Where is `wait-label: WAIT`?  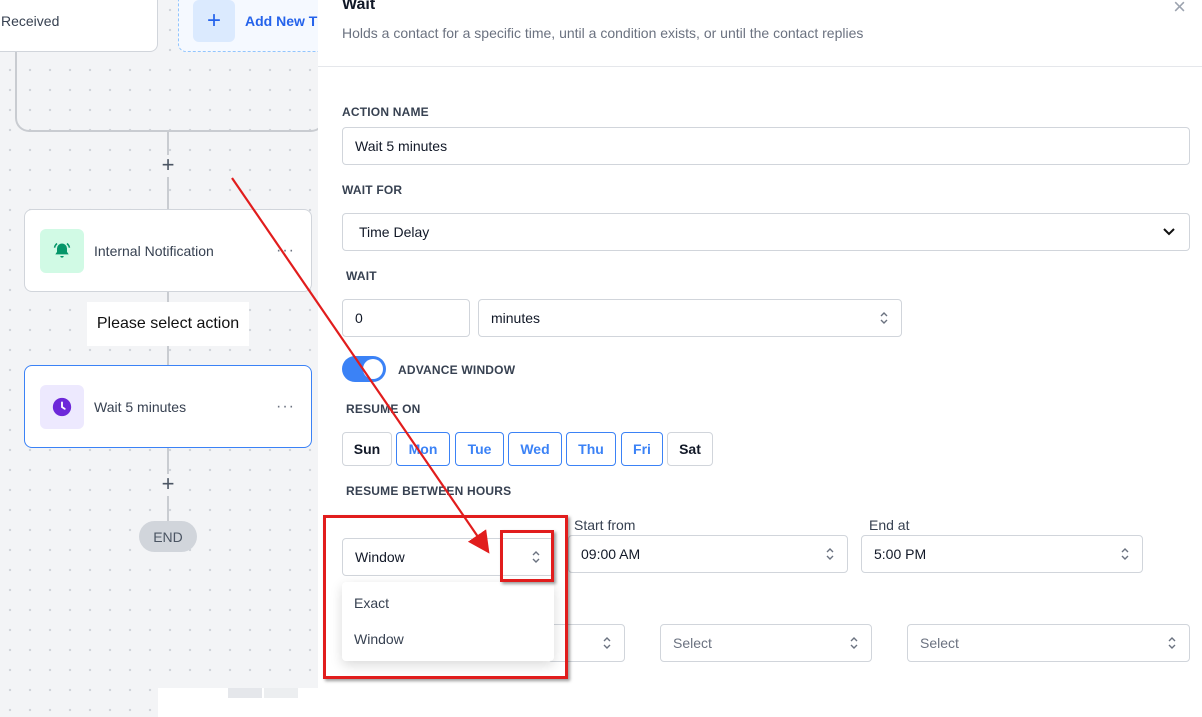
wait-label: WAIT is located at coordinates (361, 276).